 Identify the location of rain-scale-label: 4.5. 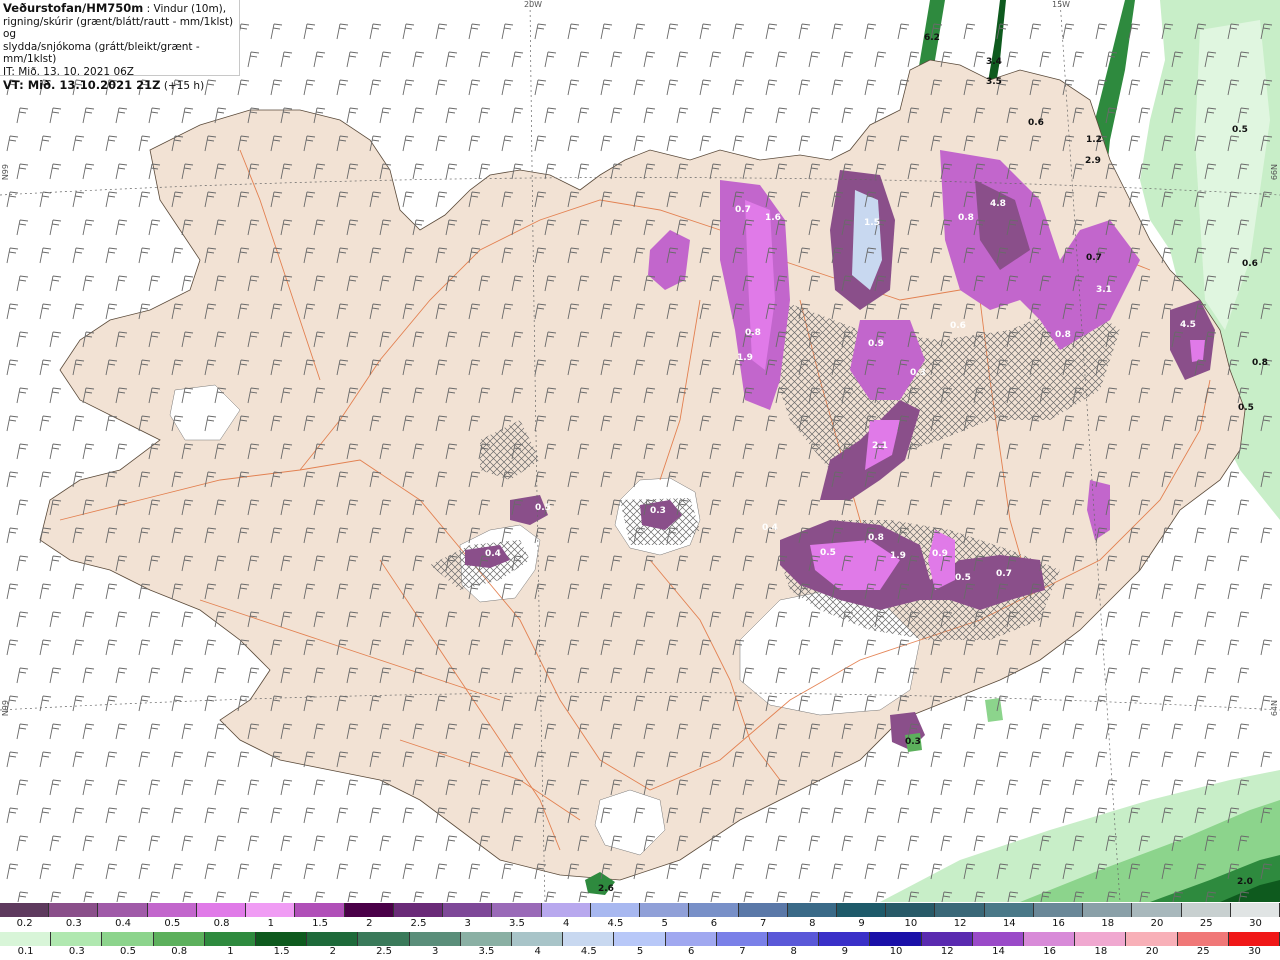
(588, 951).